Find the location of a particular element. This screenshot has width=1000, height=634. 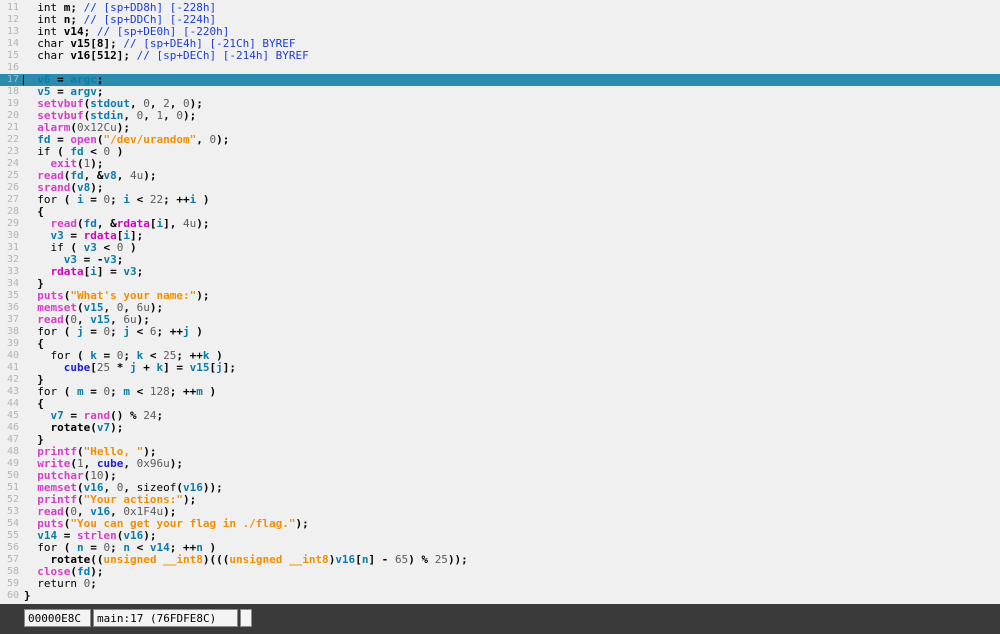

code-line: 36 memset(v15, 0, 6u); is located at coordinates (500, 308).